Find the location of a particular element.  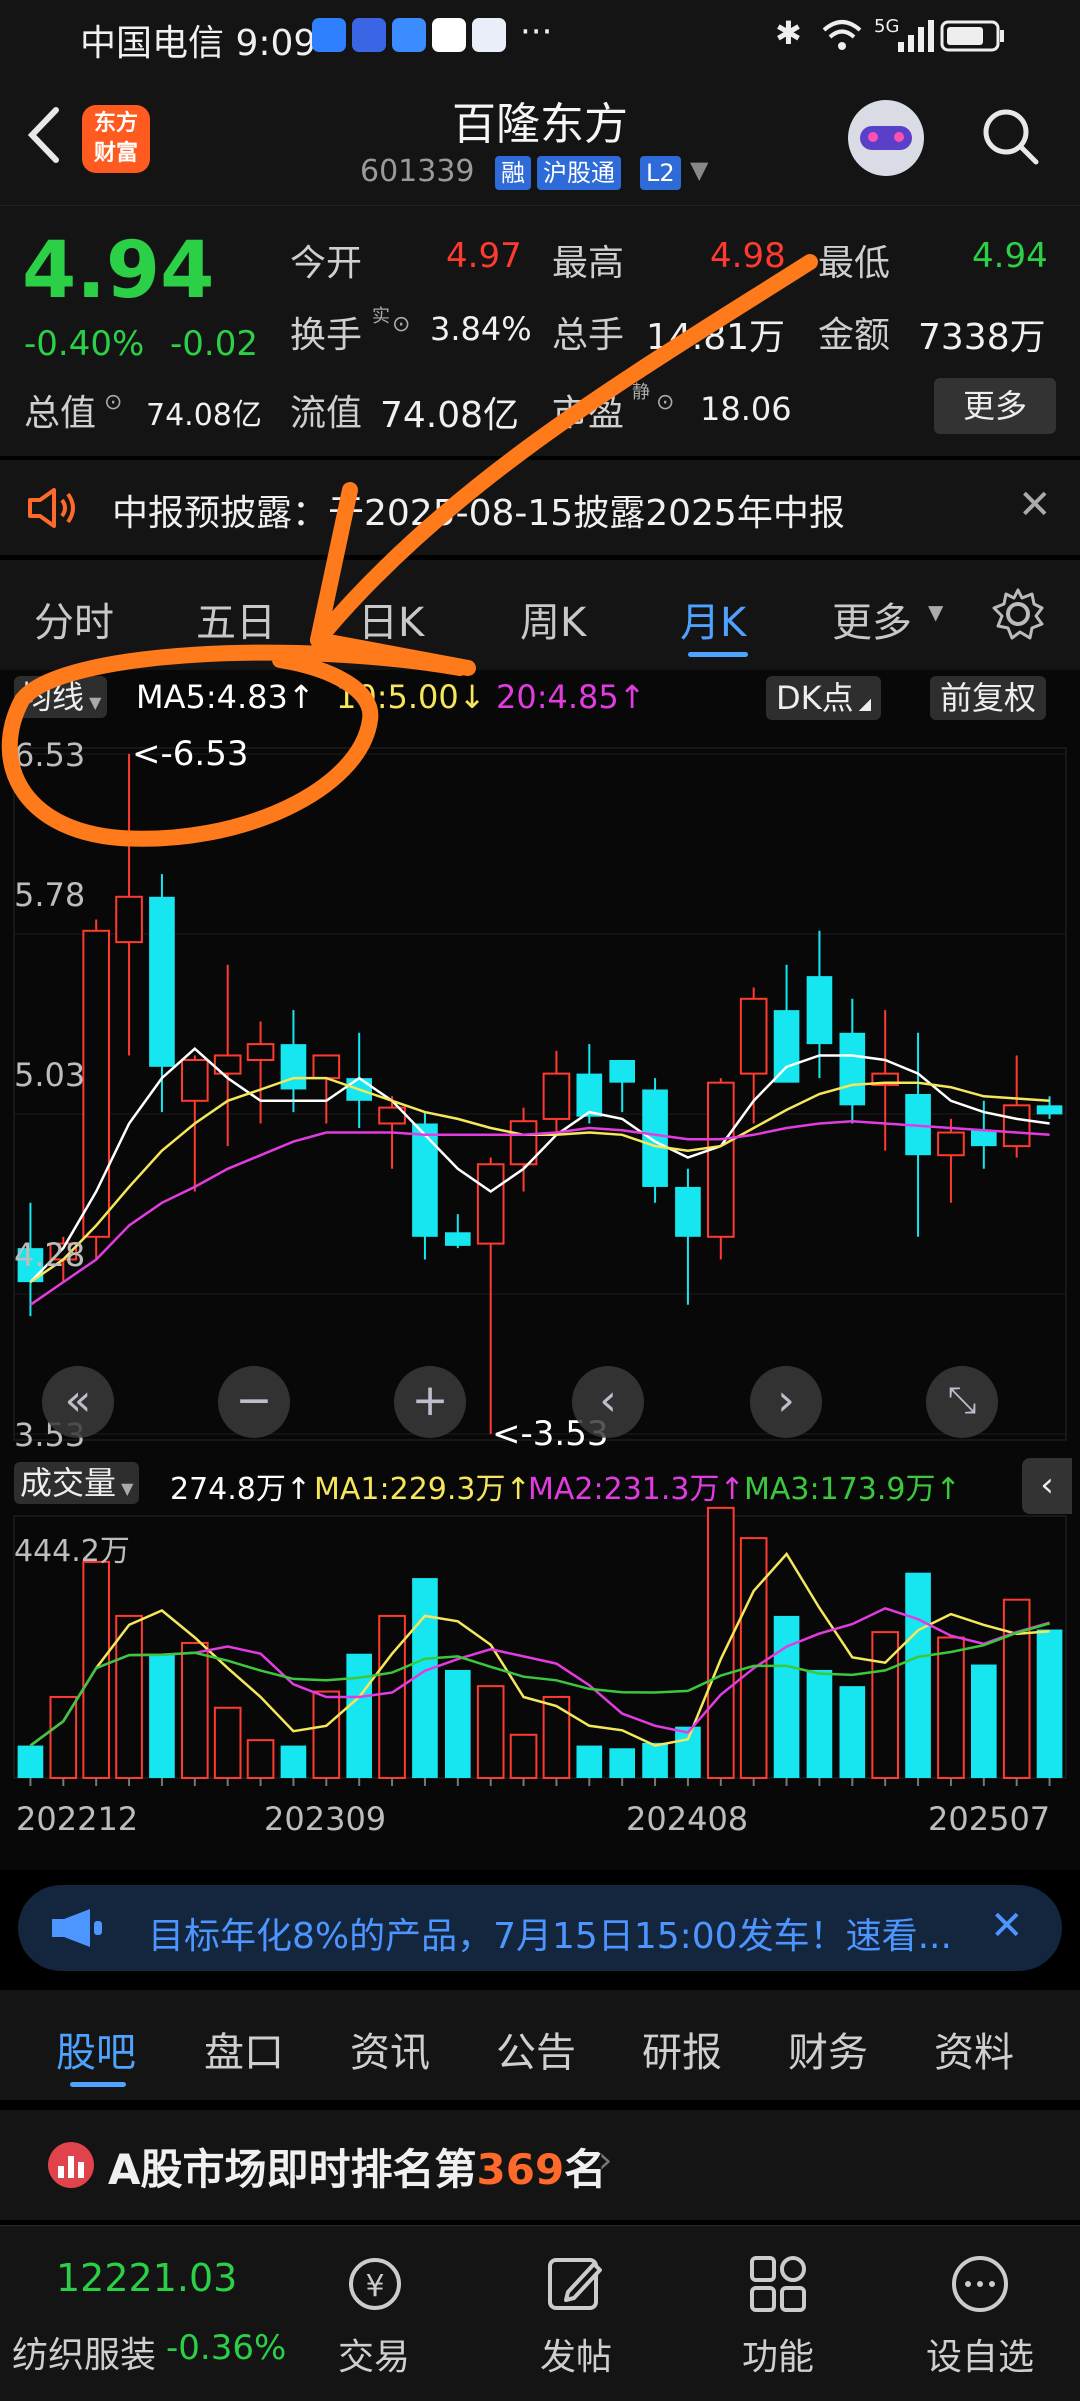

vol-ma3-legend: MA3:173.9万↑ is located at coordinates (852, 1489).